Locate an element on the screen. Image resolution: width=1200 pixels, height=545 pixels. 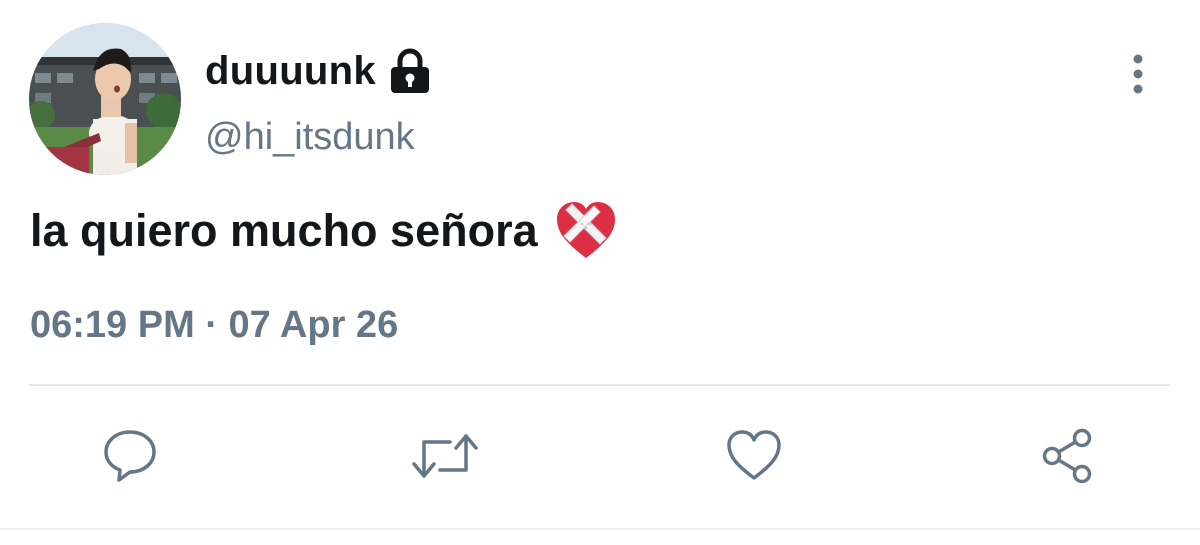
lock-icon is located at coordinates (410, 71).